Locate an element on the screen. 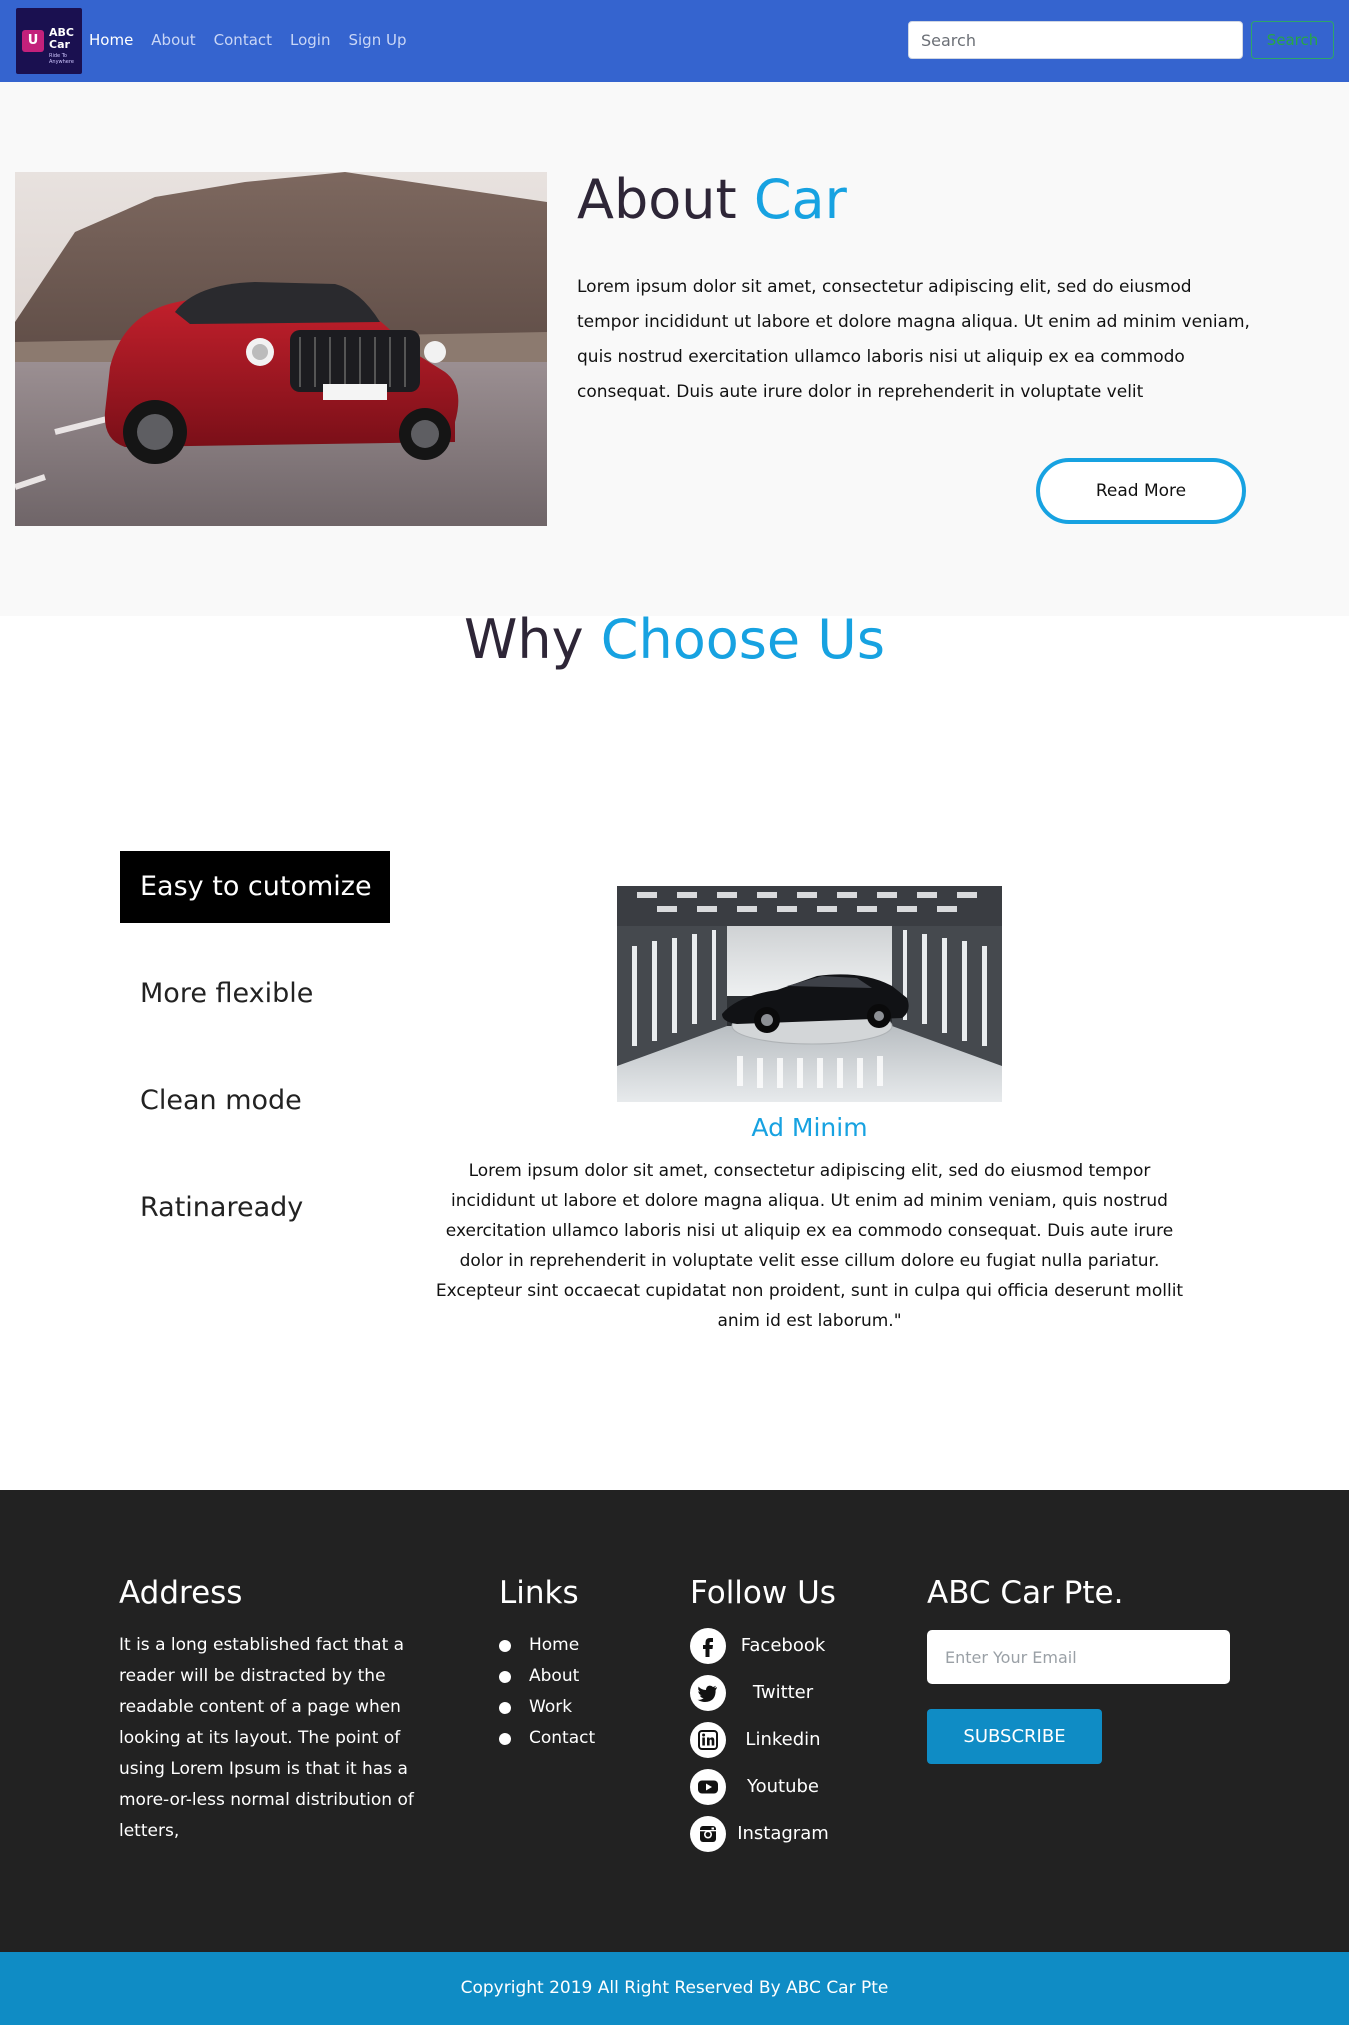  email-field is located at coordinates (1078, 1657).